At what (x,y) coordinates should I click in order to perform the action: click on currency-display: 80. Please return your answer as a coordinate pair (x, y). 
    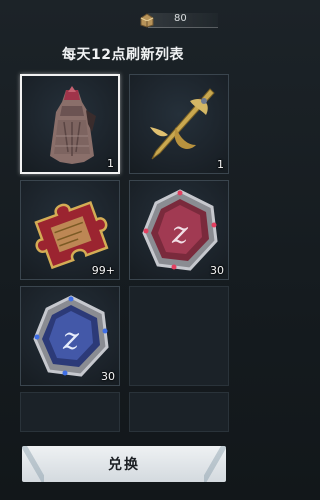
    Looking at the image, I should click on (179, 20).